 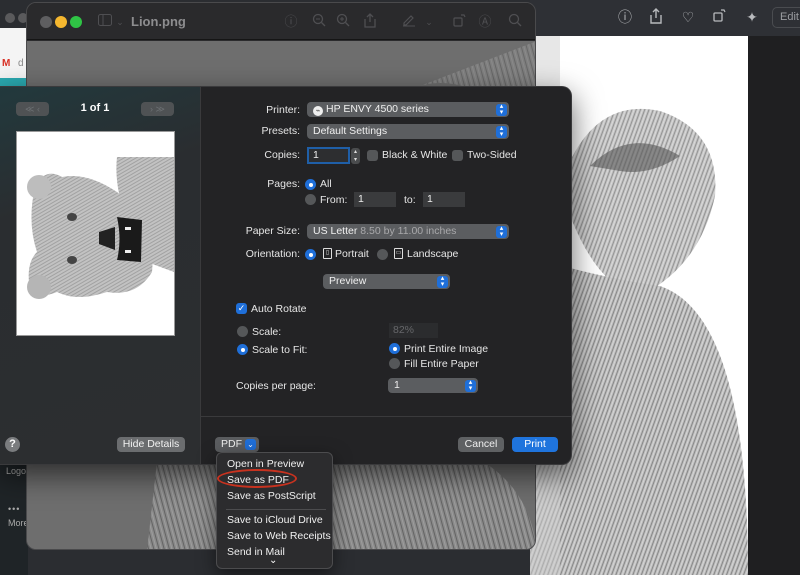 What do you see at coordinates (386, 281) in the screenshot?
I see `section-select: Preview ▴ ▾` at bounding box center [386, 281].